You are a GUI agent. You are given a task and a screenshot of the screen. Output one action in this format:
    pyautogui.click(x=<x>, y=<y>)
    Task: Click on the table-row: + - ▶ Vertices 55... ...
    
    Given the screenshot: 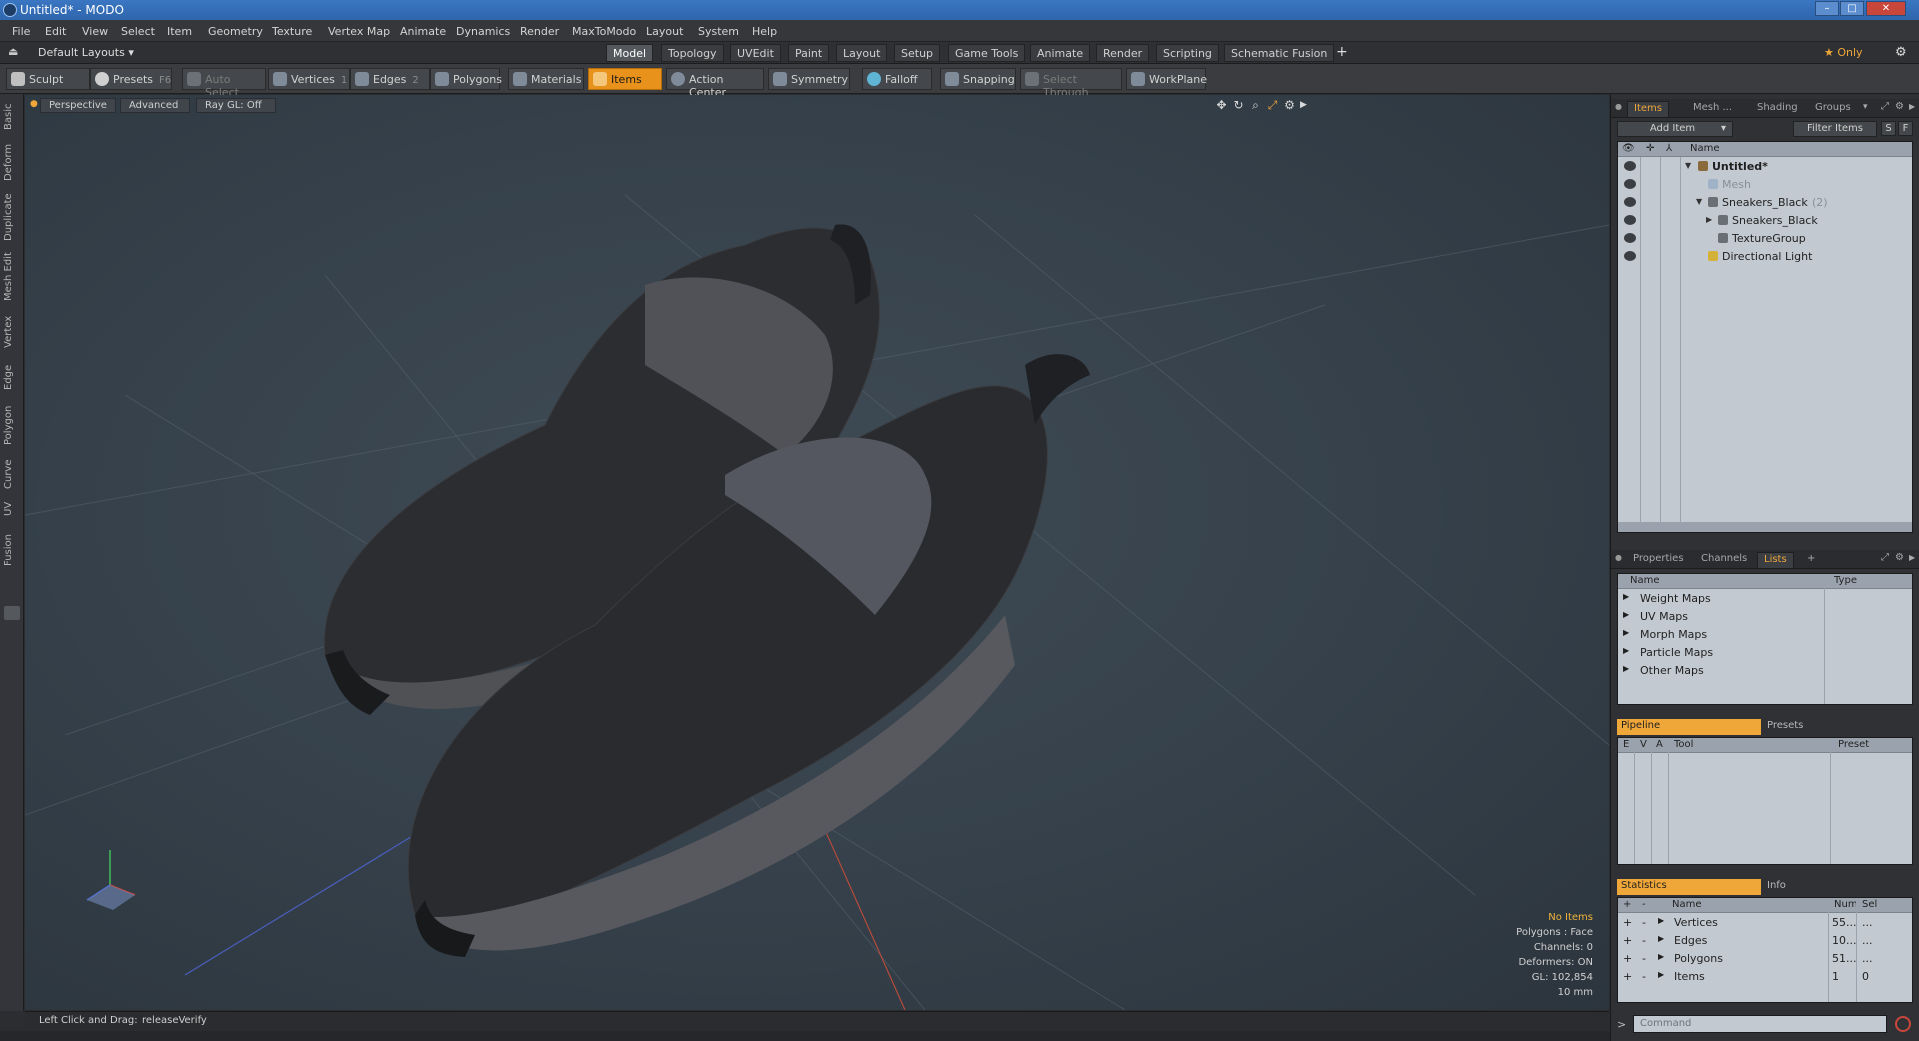 What is the action you would take?
    pyautogui.click(x=1765, y=923)
    